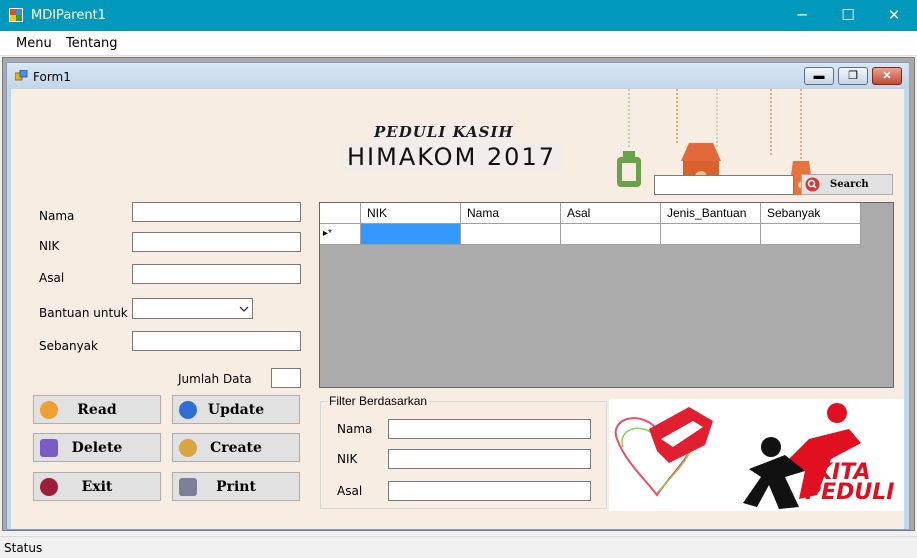  Describe the element at coordinates (350, 491) in the screenshot. I see `filter-asal-label: Asal` at that location.